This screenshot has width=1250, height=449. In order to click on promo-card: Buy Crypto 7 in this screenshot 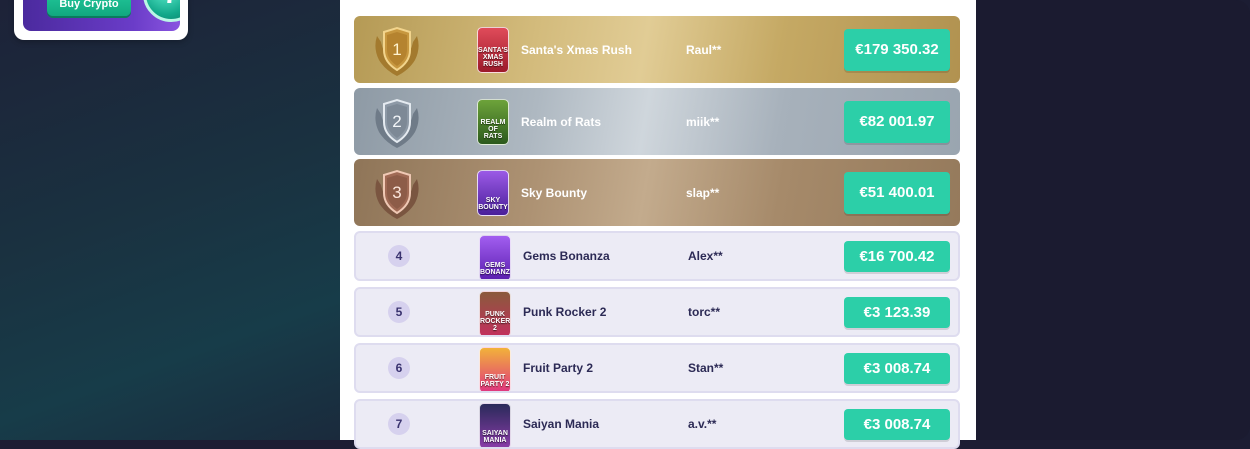, I will do `click(101, 20)`.